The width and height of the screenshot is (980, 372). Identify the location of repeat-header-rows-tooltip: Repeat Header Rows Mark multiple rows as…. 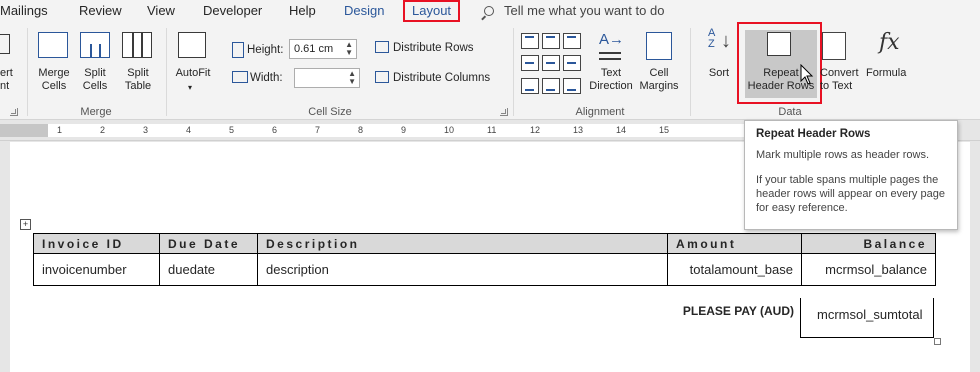
(851, 175).